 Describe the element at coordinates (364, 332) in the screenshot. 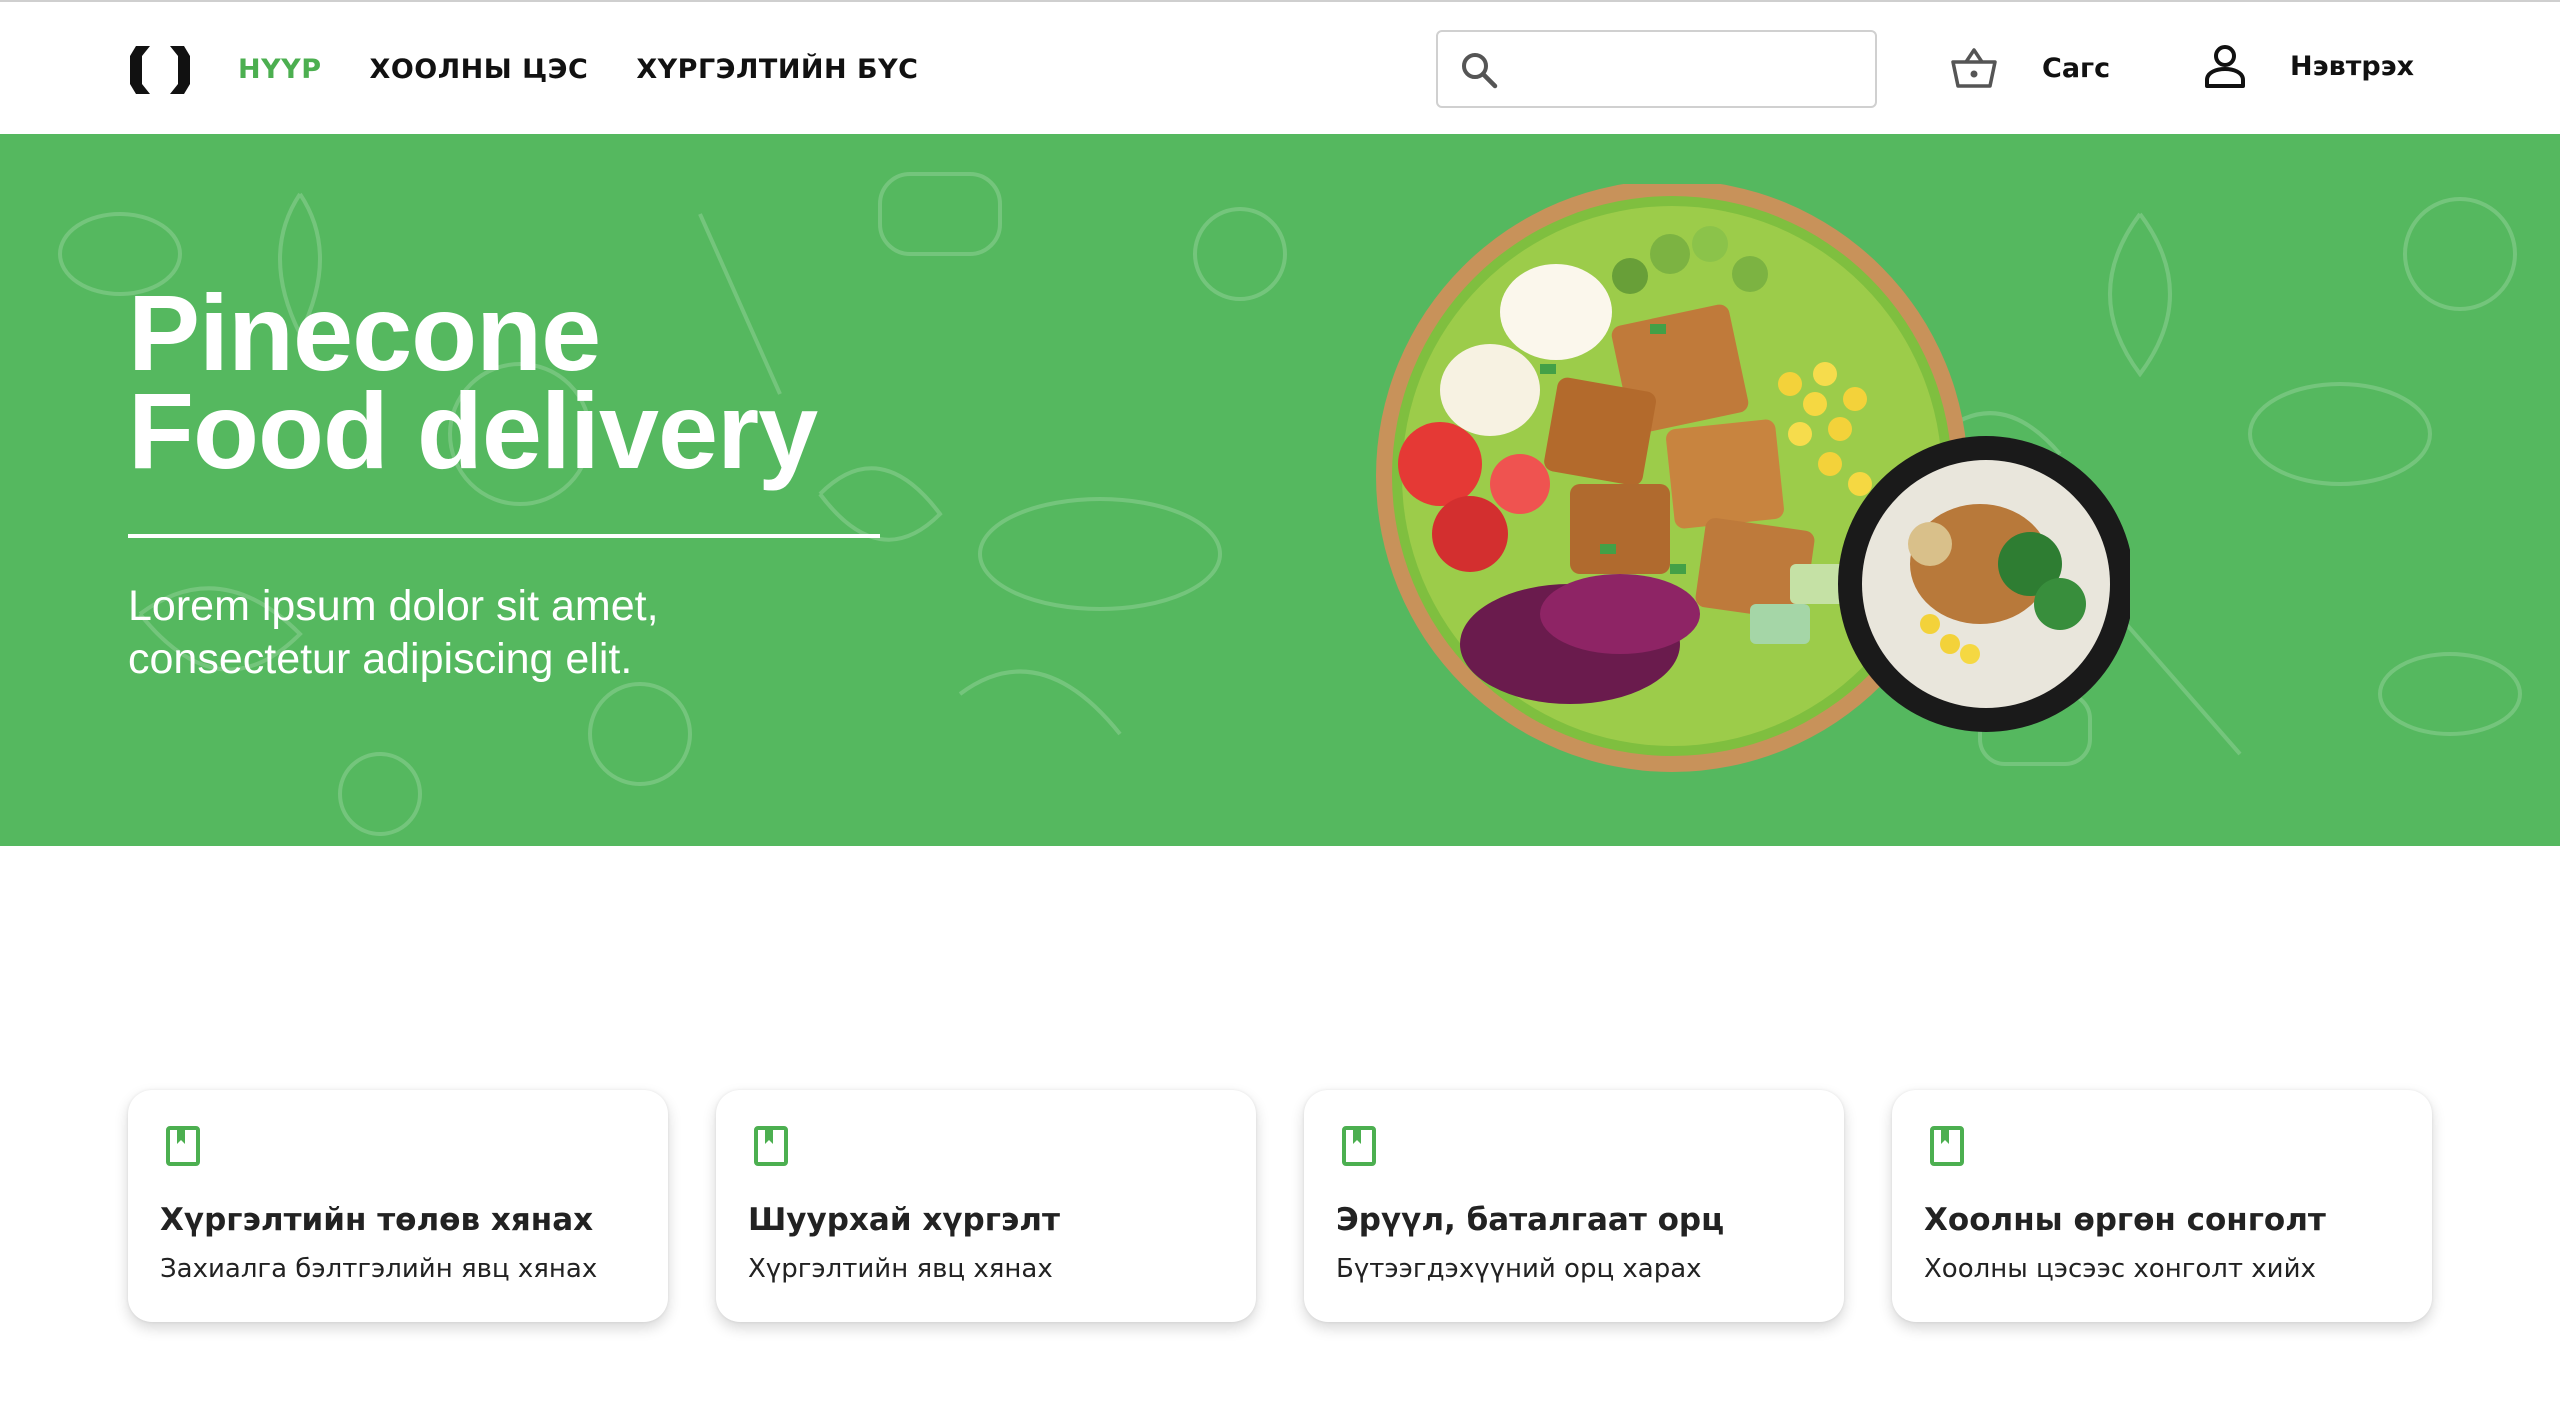

I see `hero-title-line1: Pinecone` at that location.